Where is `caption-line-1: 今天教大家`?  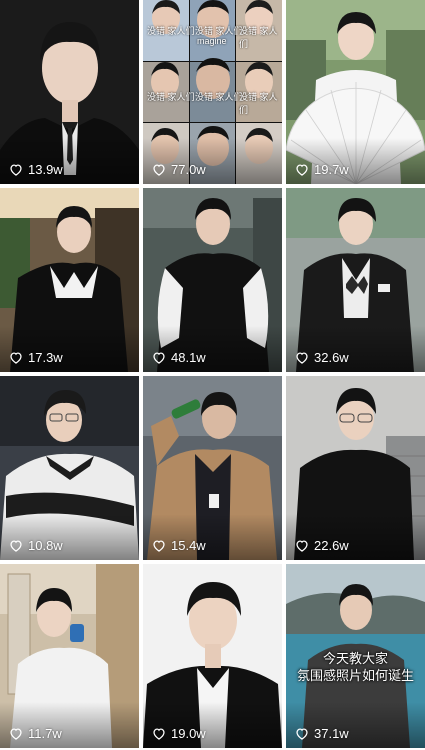 caption-line-1: 今天教大家 is located at coordinates (355, 658).